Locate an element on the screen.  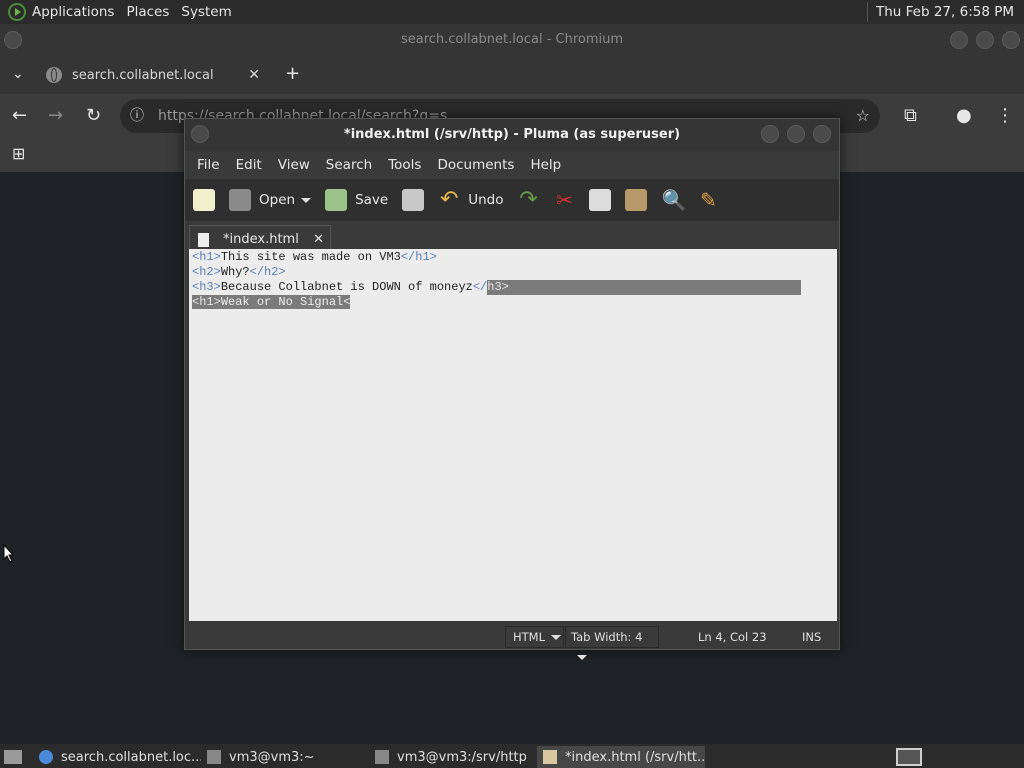
panel-separator is located at coordinates (867, 12).